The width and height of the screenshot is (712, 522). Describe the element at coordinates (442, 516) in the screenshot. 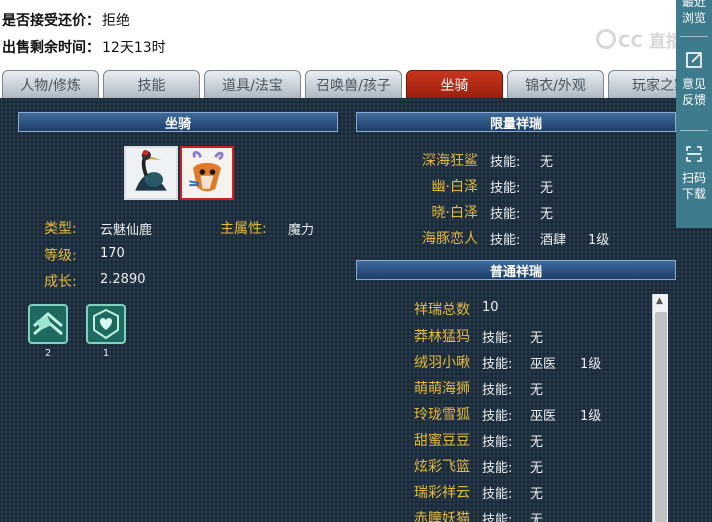

I see `normal-name: 赤瞳妖猫` at that location.